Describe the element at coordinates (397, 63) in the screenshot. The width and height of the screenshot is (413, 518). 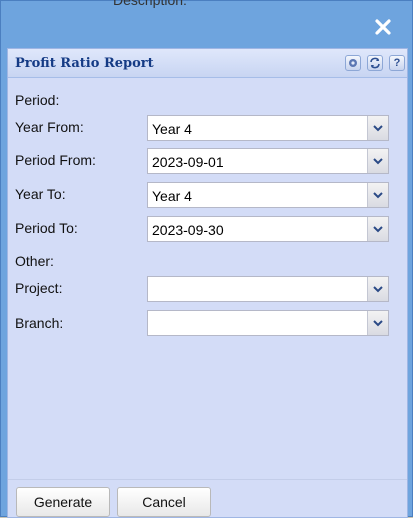
I see `help-icon: ?` at that location.